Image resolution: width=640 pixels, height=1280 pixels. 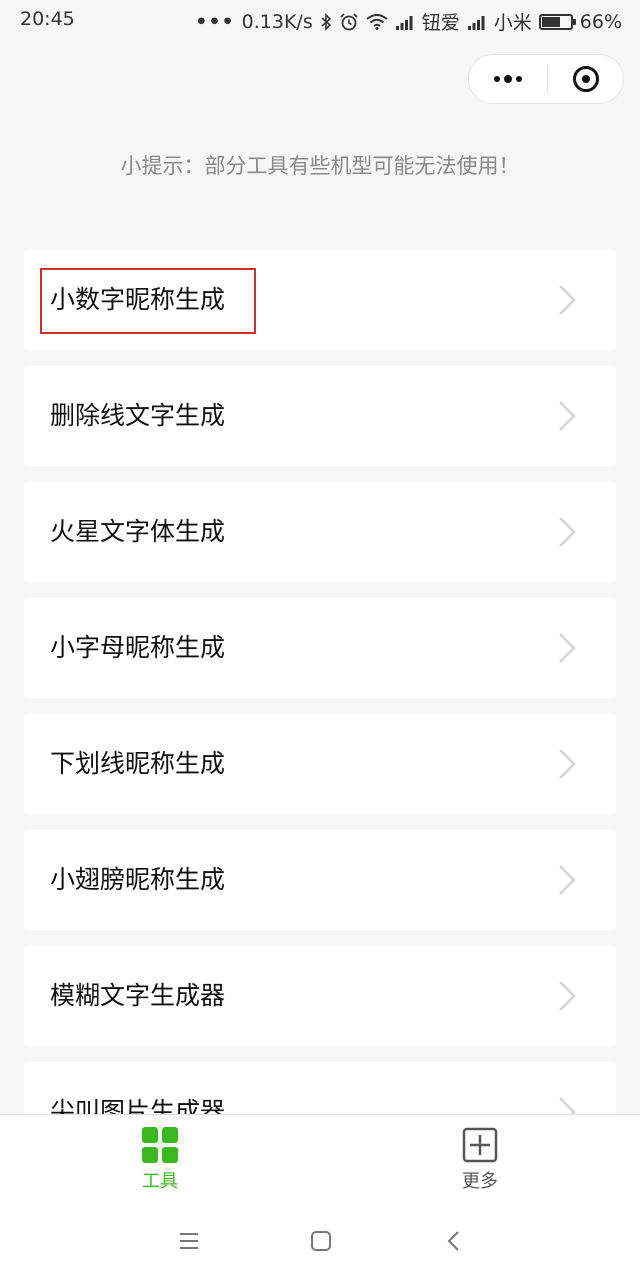 I want to click on carrier-label: 小米, so click(x=512, y=23).